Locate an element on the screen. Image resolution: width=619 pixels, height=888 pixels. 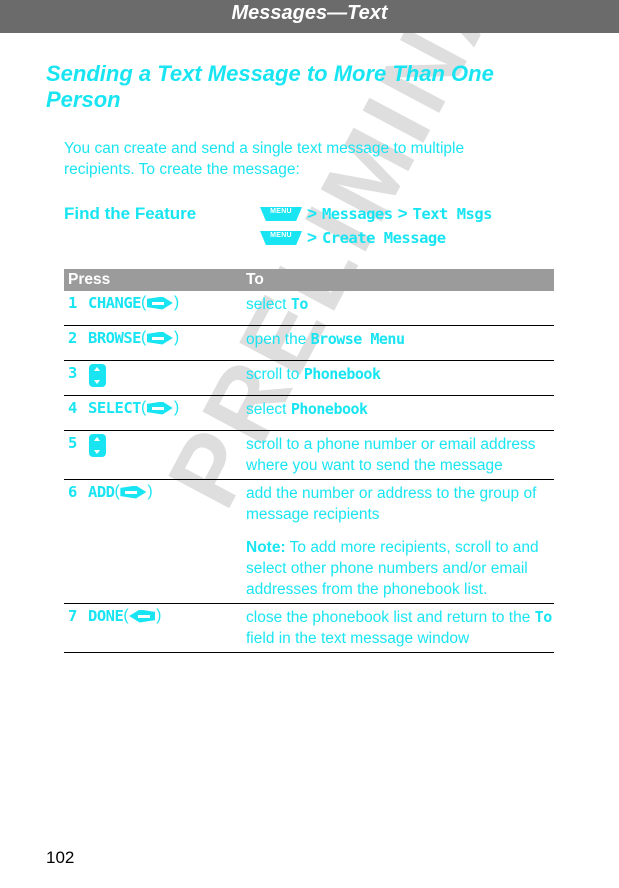
table-row: 1 CHANGE () select To is located at coordinates (309, 308).